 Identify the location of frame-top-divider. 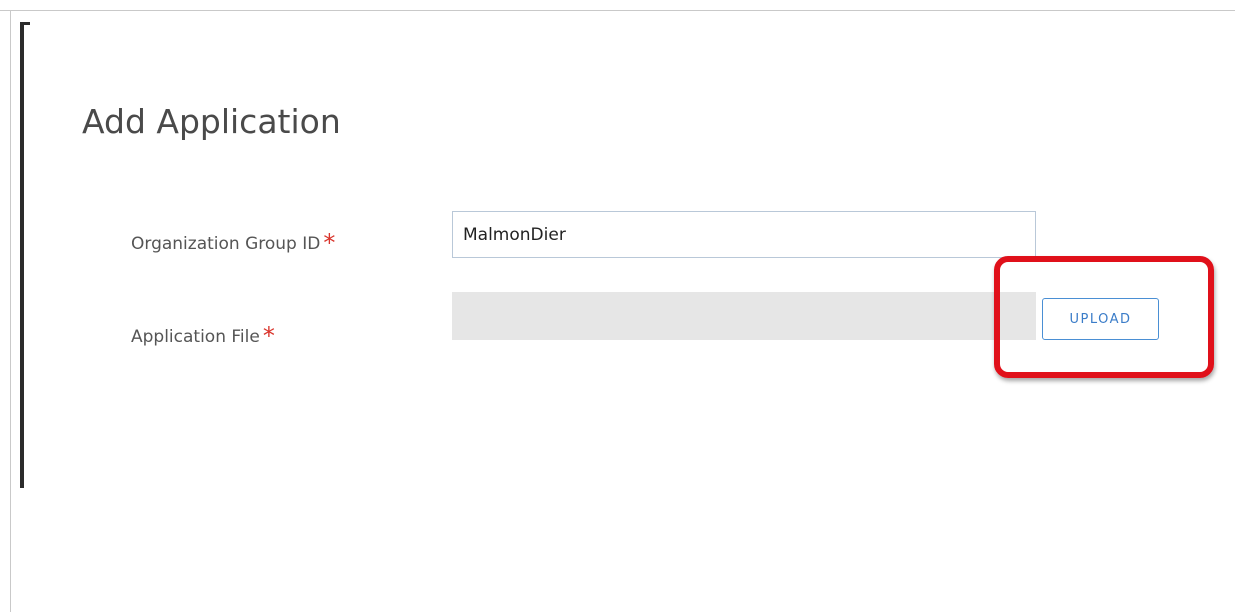
(617, 10).